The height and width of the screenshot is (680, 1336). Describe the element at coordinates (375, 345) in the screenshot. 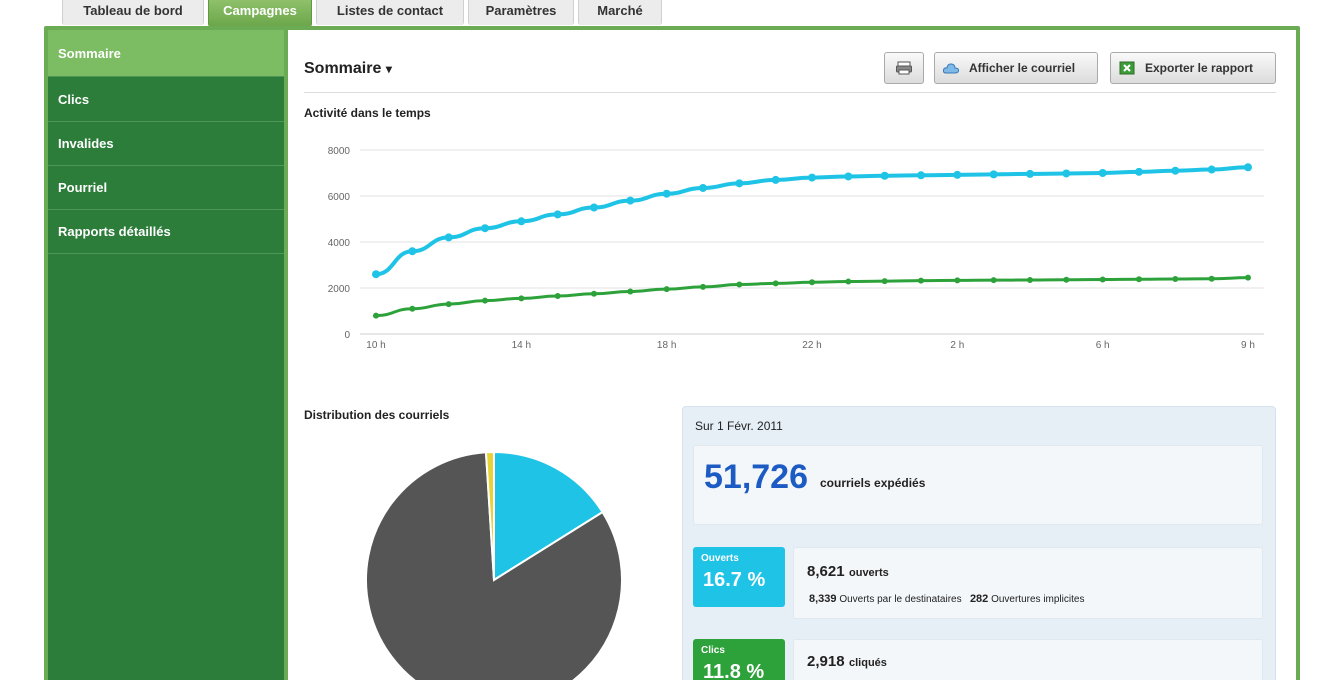

I see `x-tick-label: 10 h` at that location.